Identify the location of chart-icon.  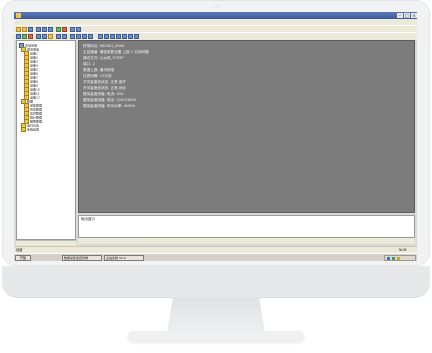
(64, 36).